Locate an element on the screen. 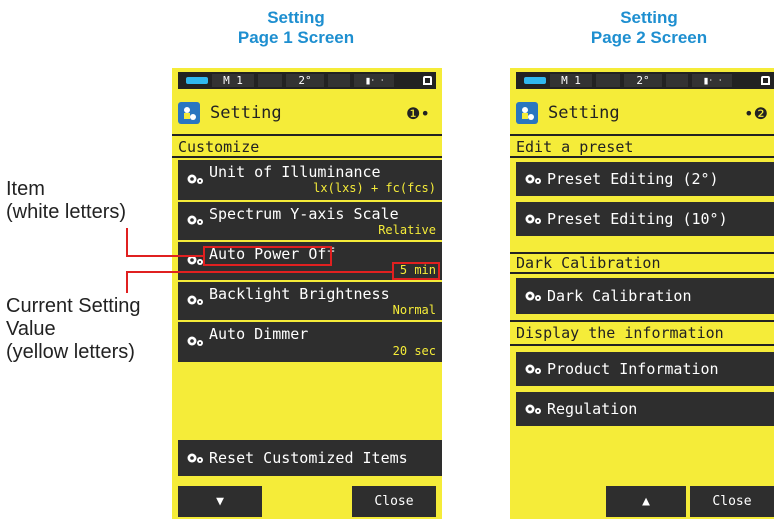  title-bar: Setting •❷ is located at coordinates (642, 113).